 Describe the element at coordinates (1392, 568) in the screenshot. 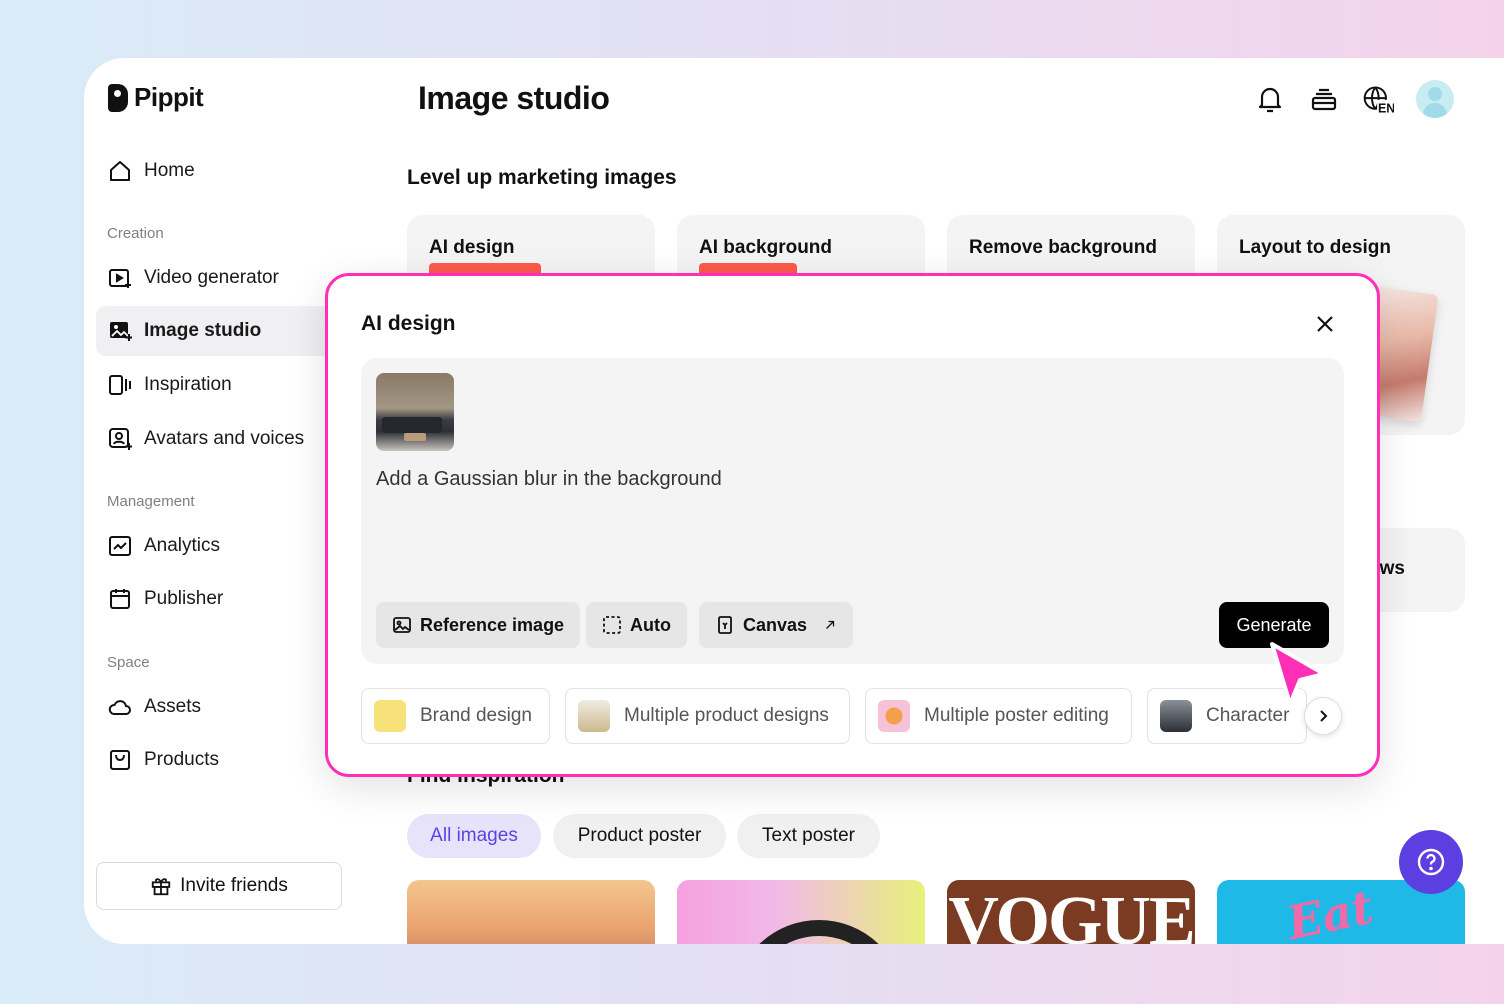

I see `tool-card-label: ws` at that location.